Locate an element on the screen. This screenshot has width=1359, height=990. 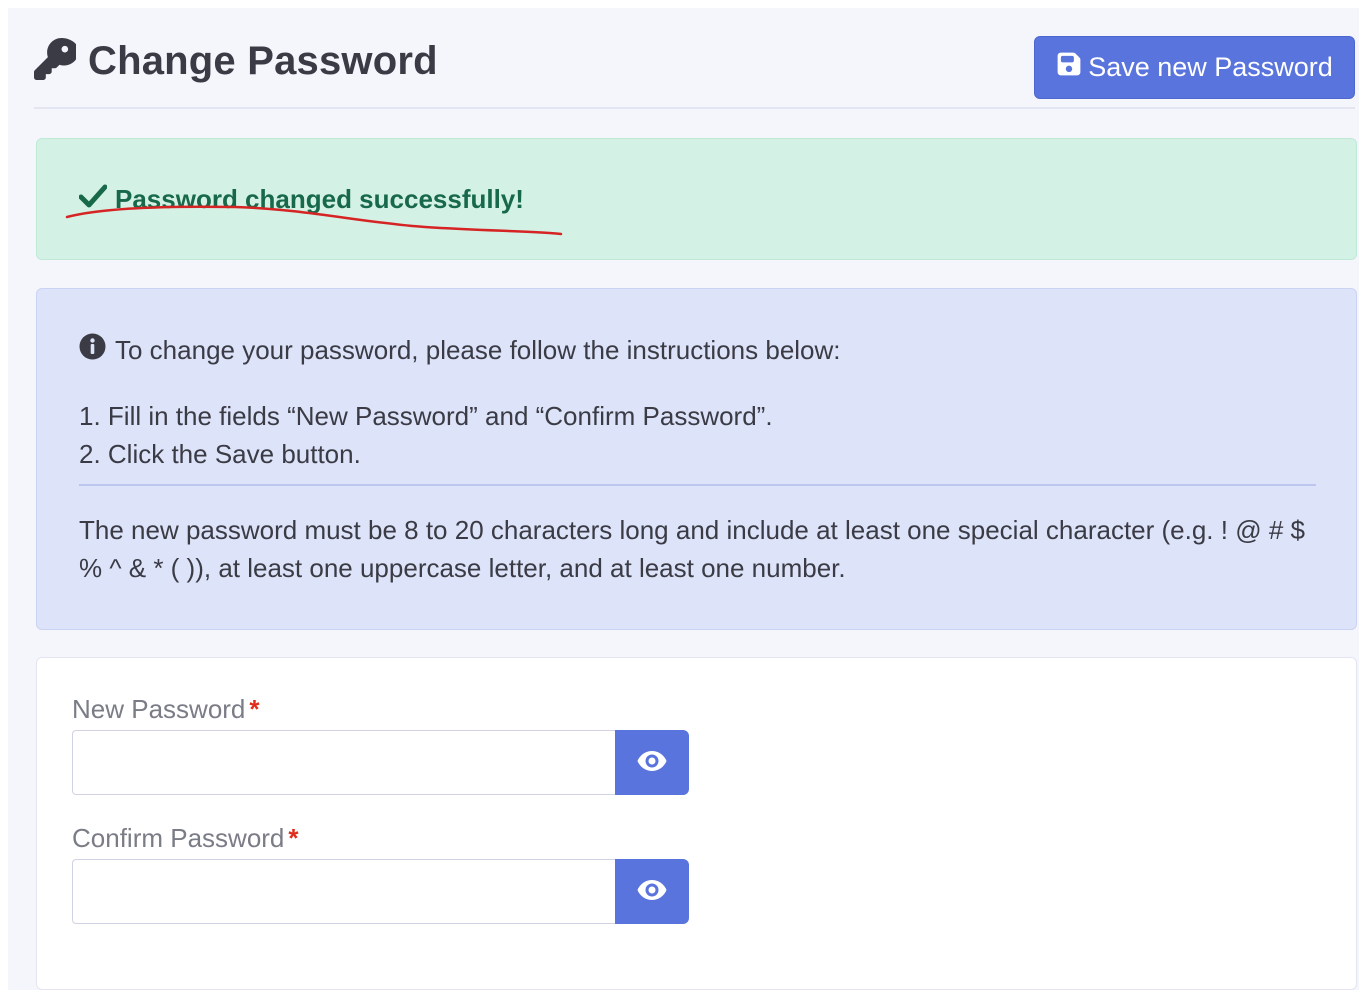
save-button-label: Save new Password is located at coordinates (1210, 67).